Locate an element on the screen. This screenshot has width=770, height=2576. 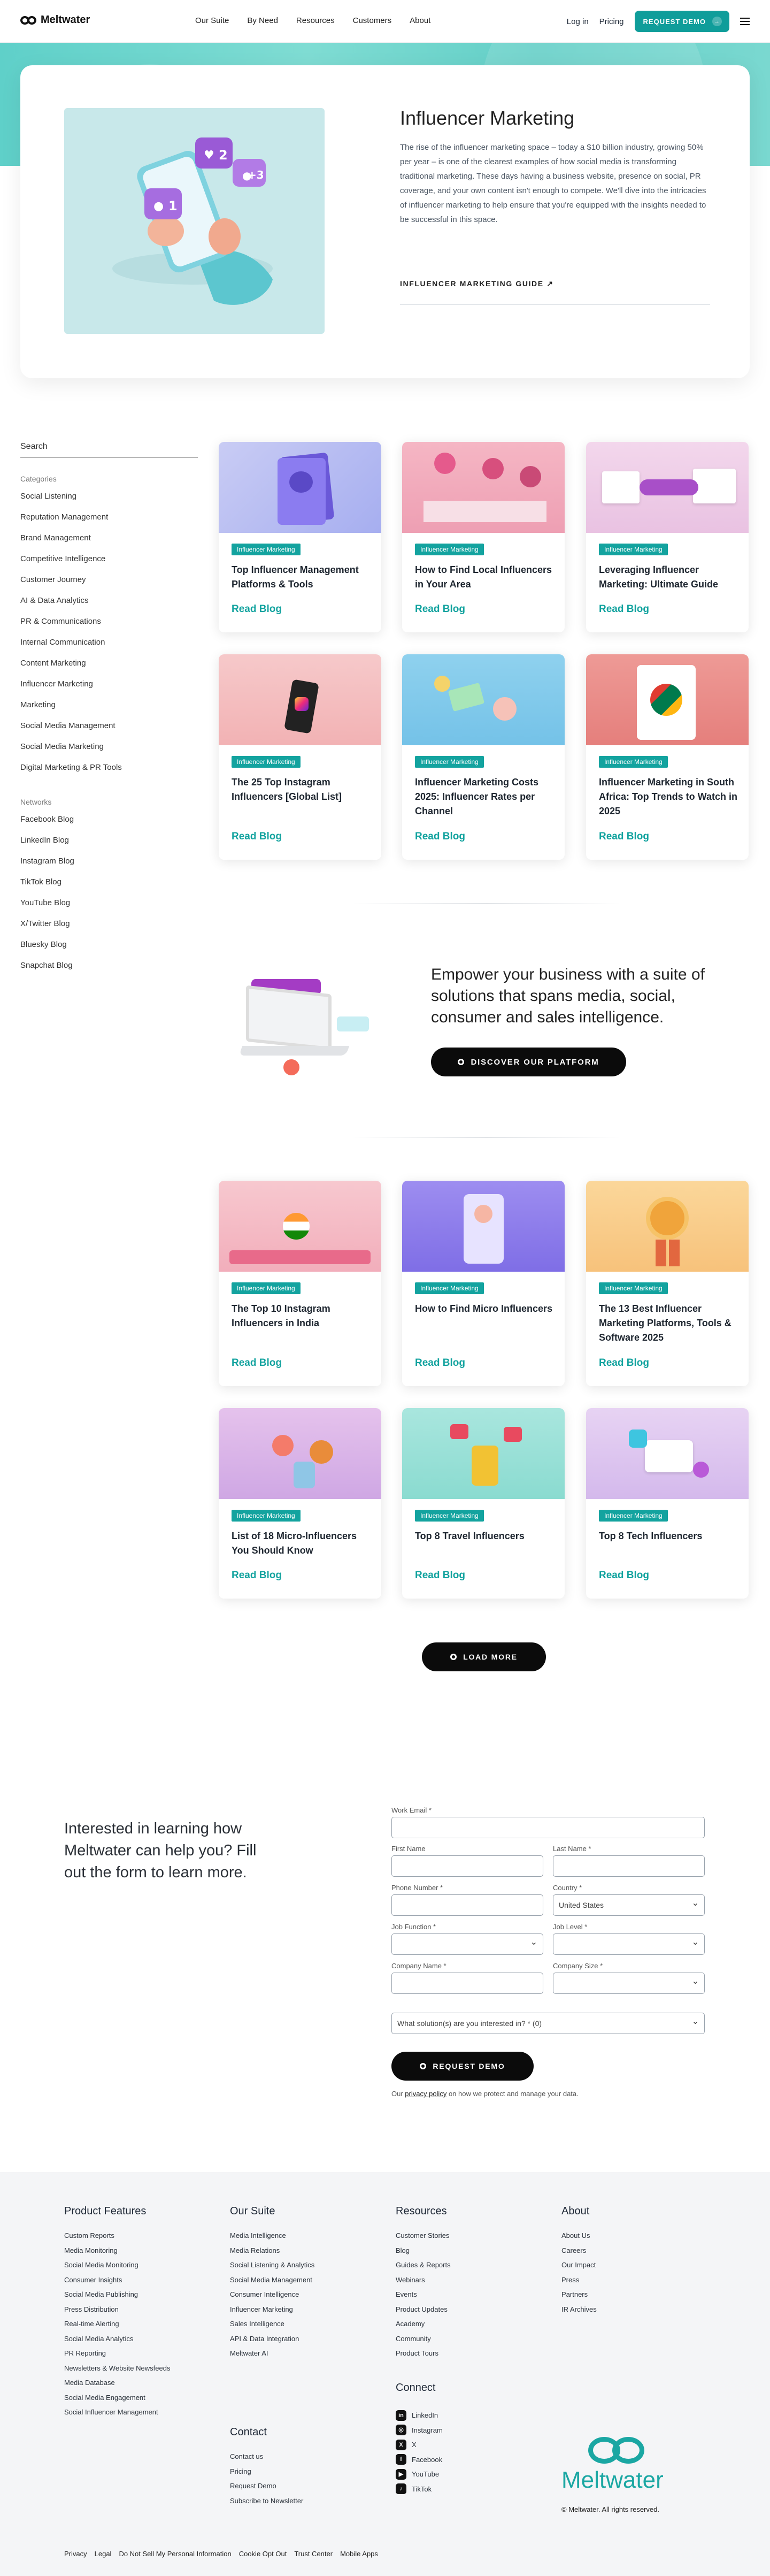
network-bluesky-blog: Bluesky Blog is located at coordinates (109, 950).